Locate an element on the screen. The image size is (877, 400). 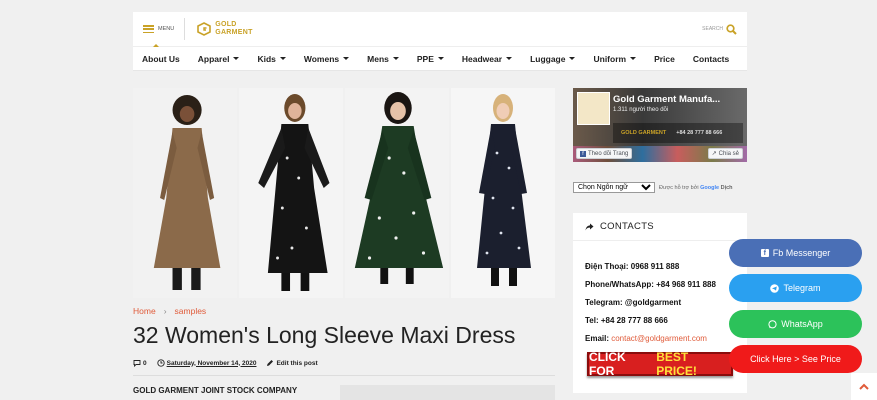
translate-link: Dịch is located at coordinates (727, 188).